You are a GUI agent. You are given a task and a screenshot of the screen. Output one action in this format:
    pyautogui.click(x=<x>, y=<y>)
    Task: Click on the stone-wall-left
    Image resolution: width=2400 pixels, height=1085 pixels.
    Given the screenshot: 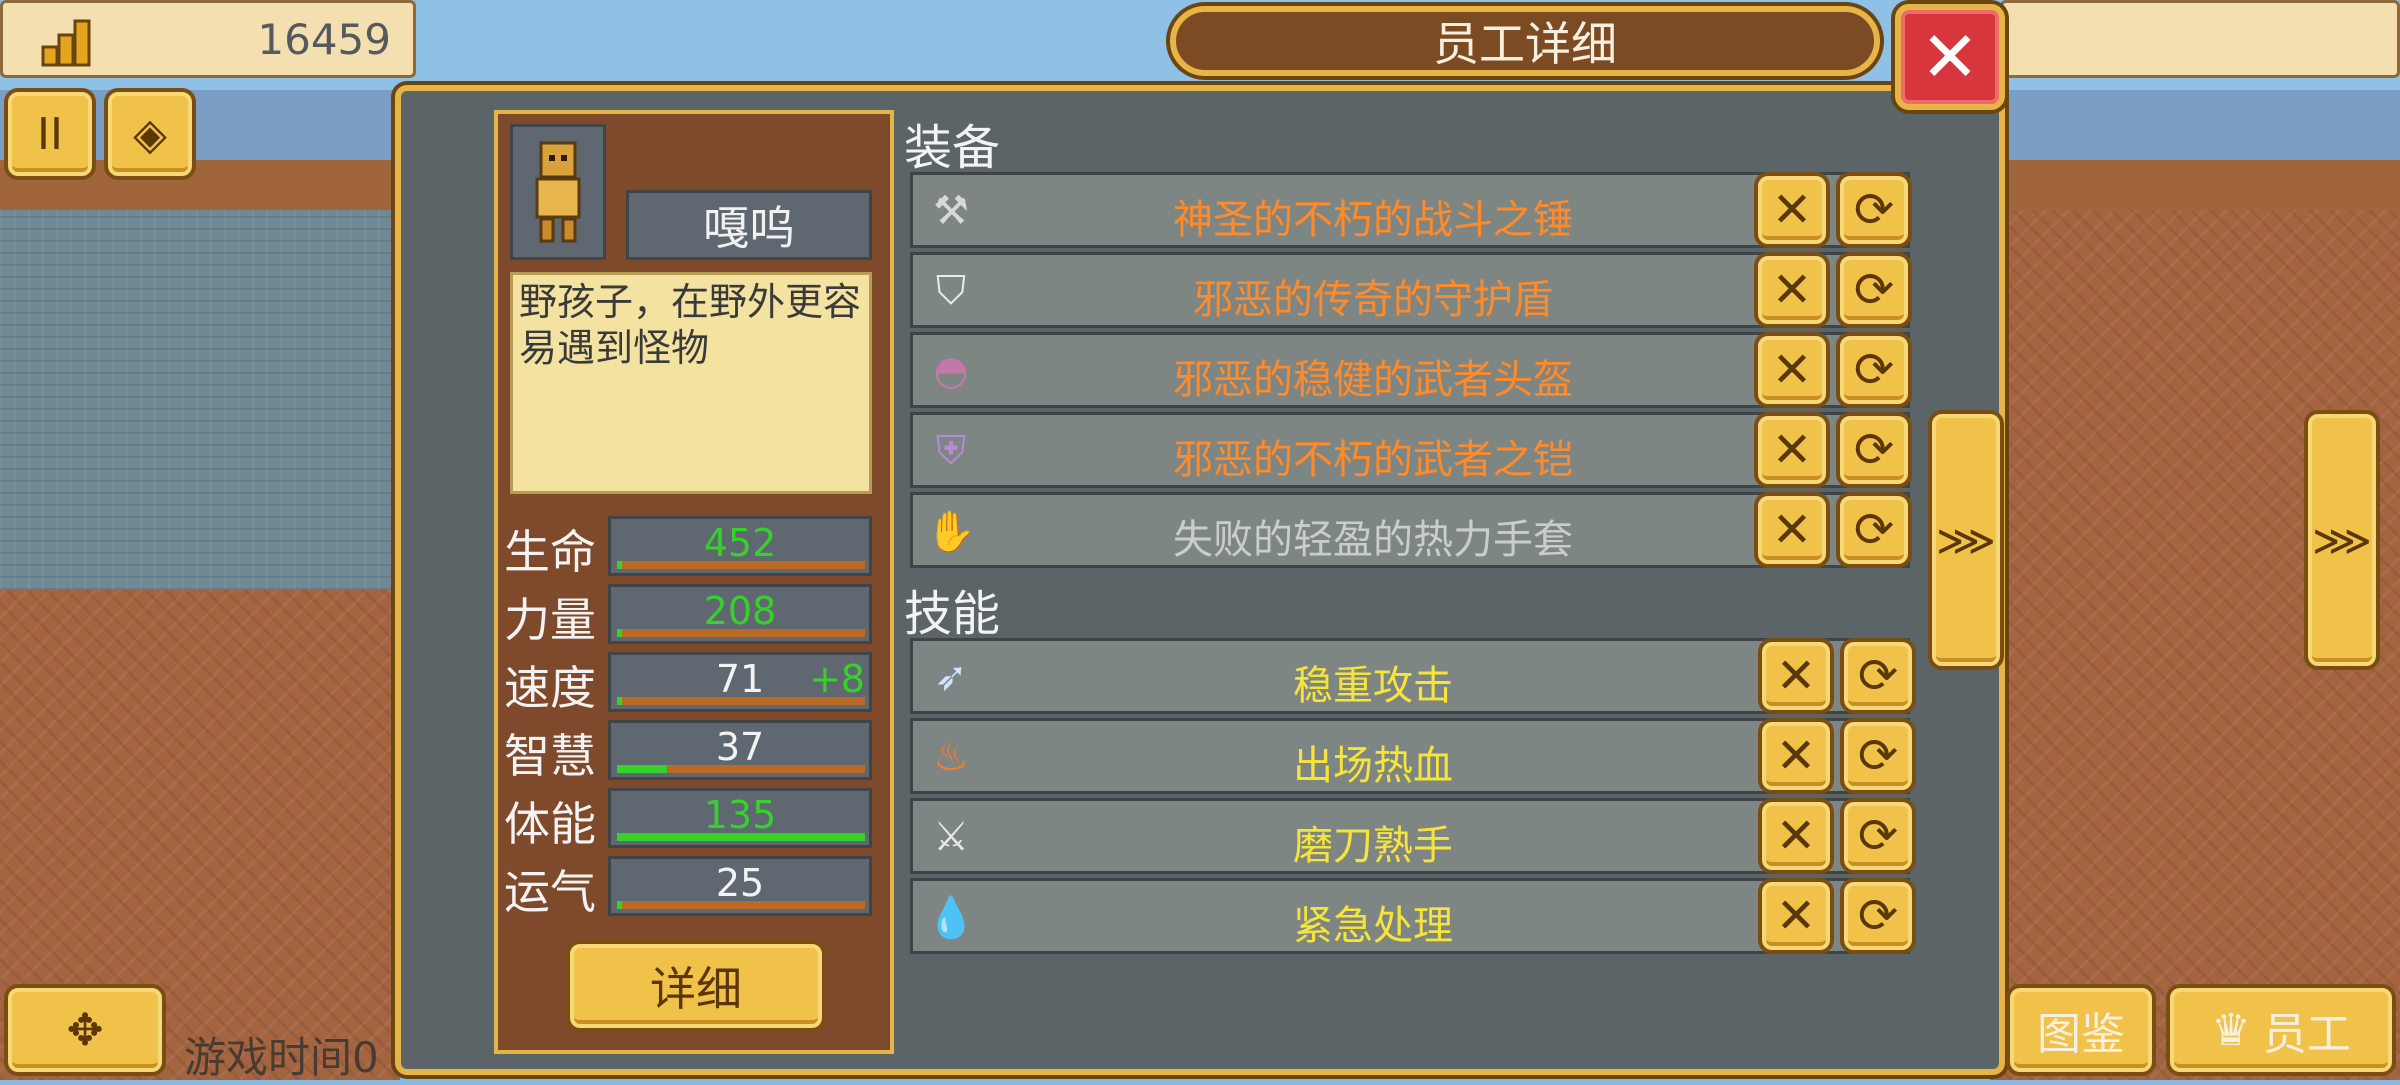 What is the action you would take?
    pyautogui.click(x=200, y=400)
    